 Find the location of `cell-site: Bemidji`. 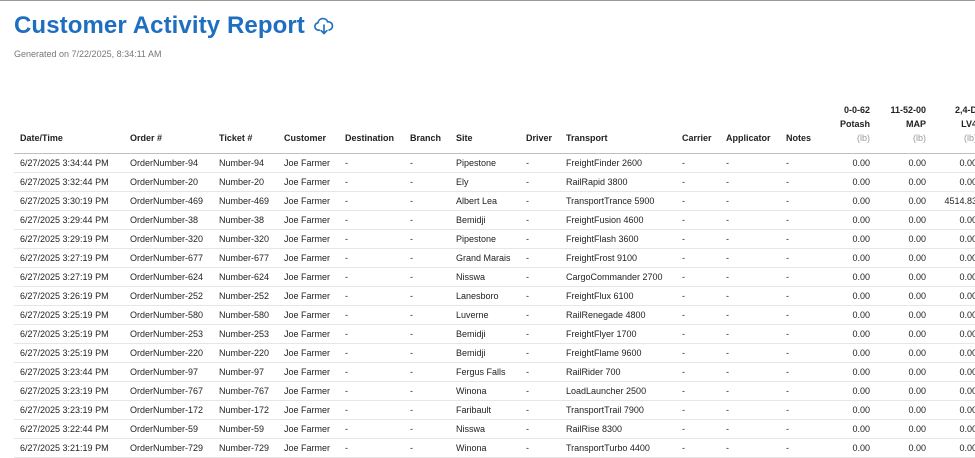

cell-site: Bemidji is located at coordinates (485, 353).